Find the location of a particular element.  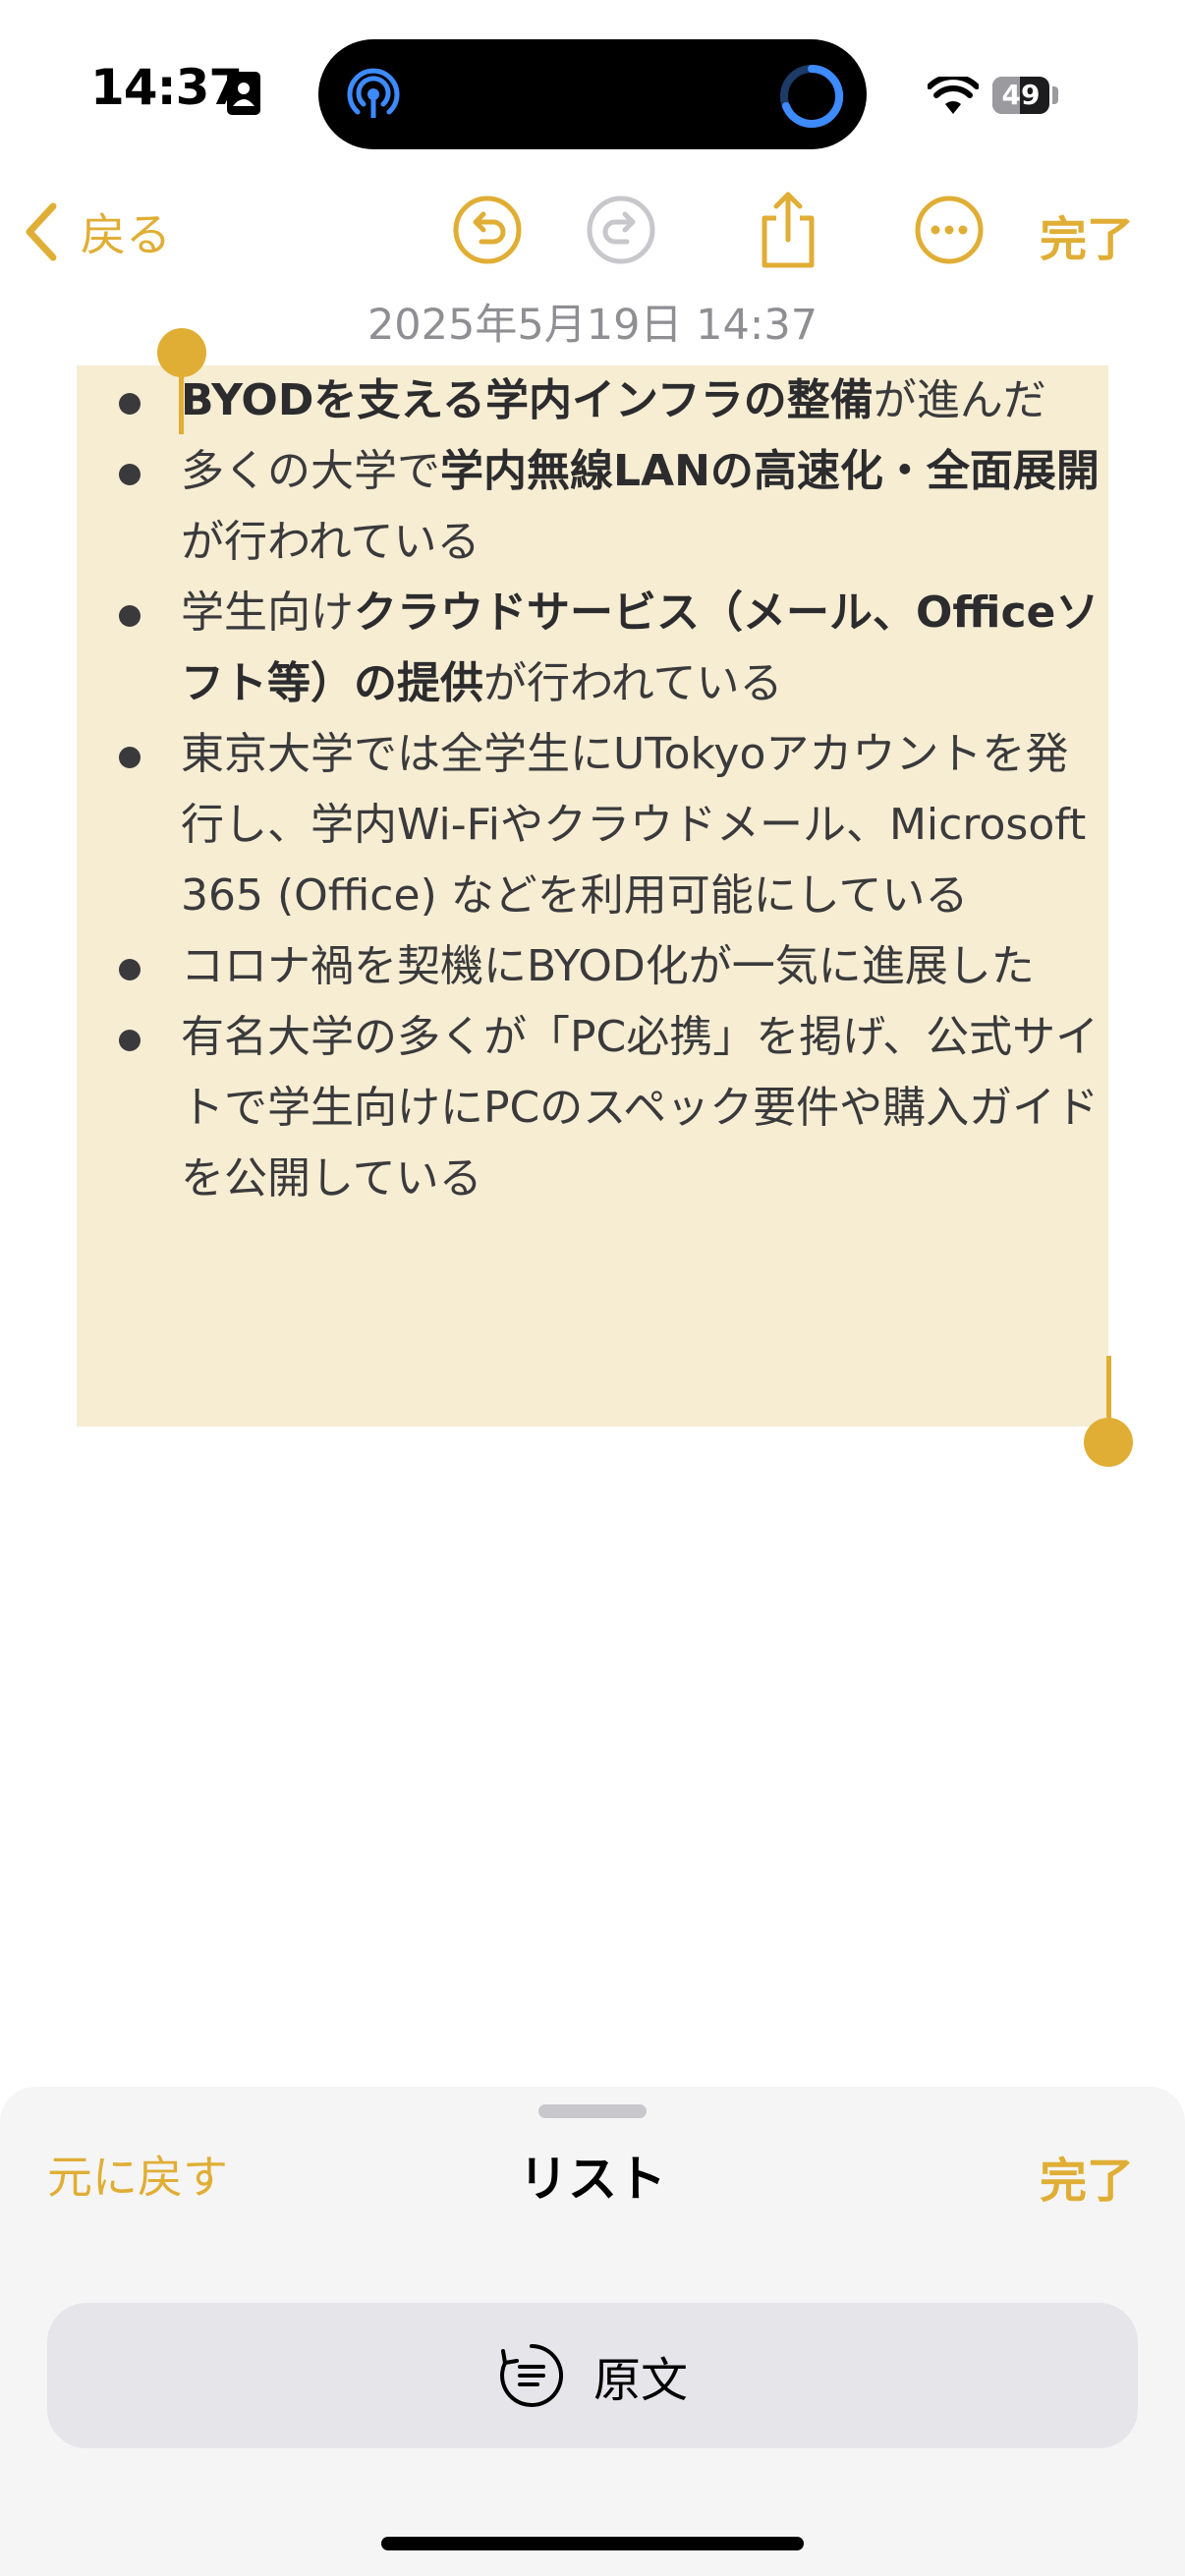

show-original-label: 原文 is located at coordinates (640, 2380).